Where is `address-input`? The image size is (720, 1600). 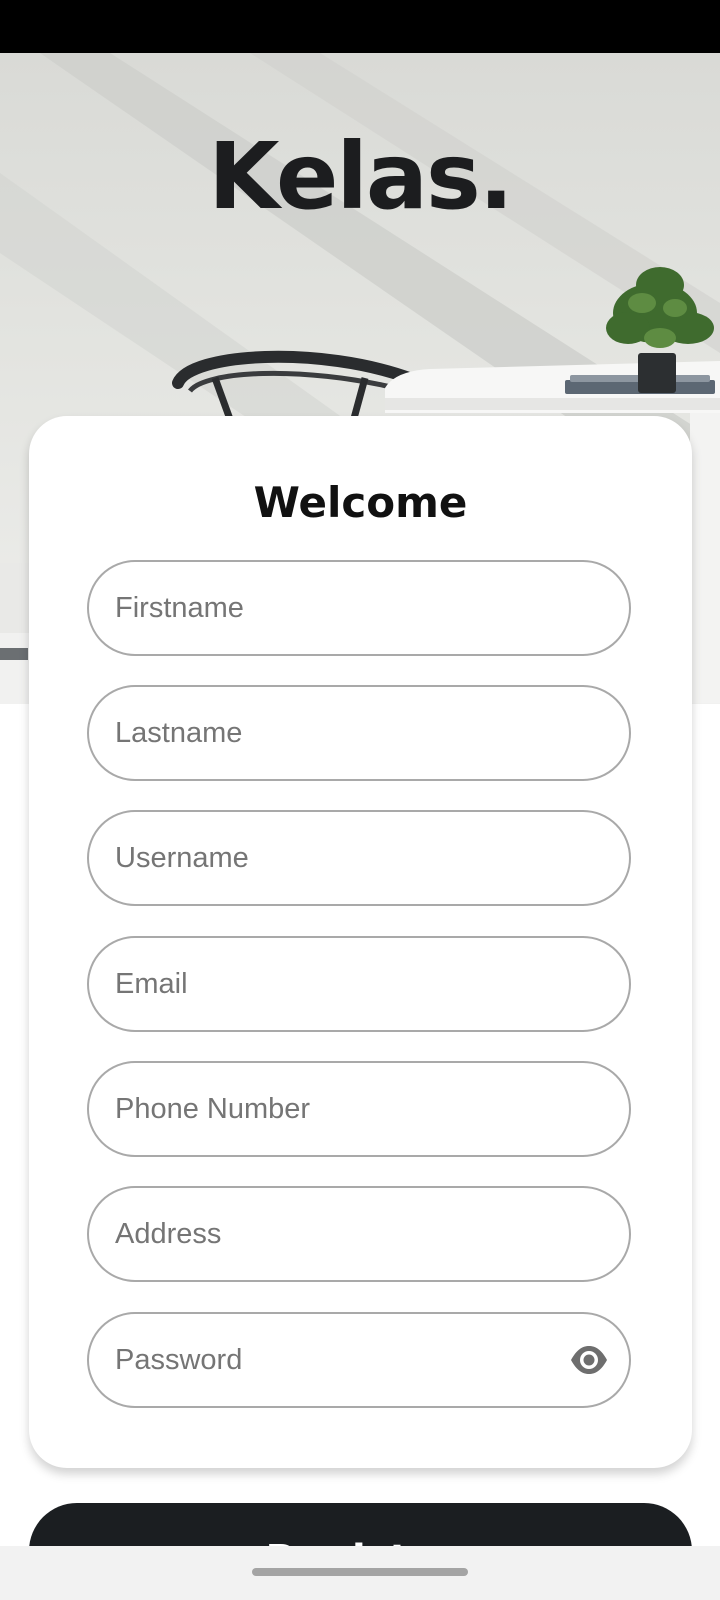 address-input is located at coordinates (350, 1234).